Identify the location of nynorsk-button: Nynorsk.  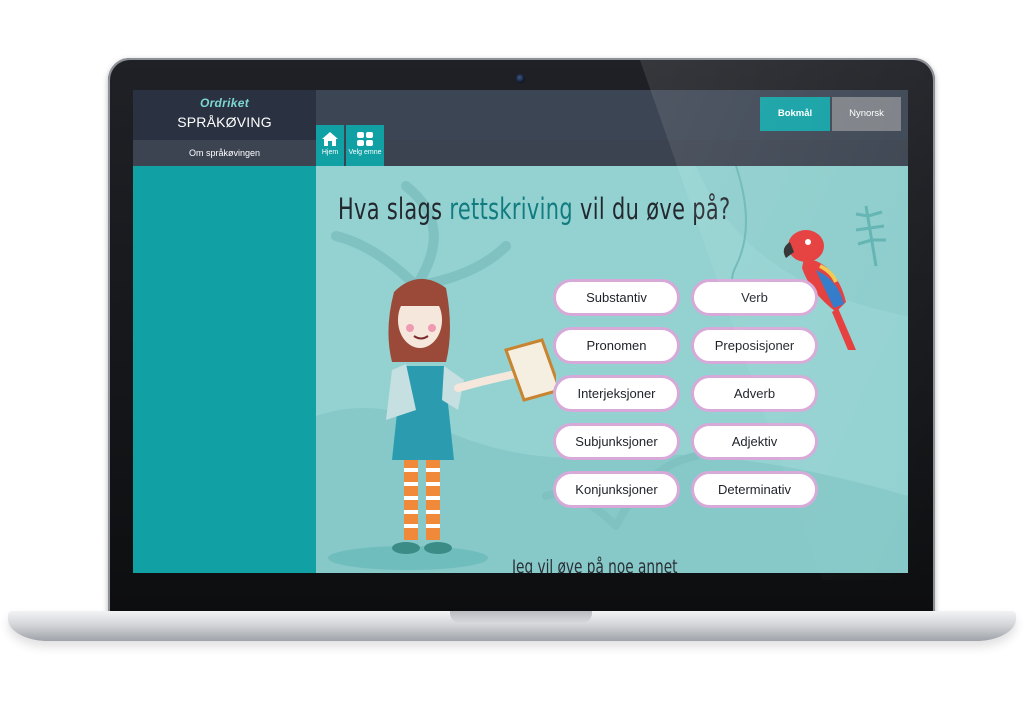
(866, 114).